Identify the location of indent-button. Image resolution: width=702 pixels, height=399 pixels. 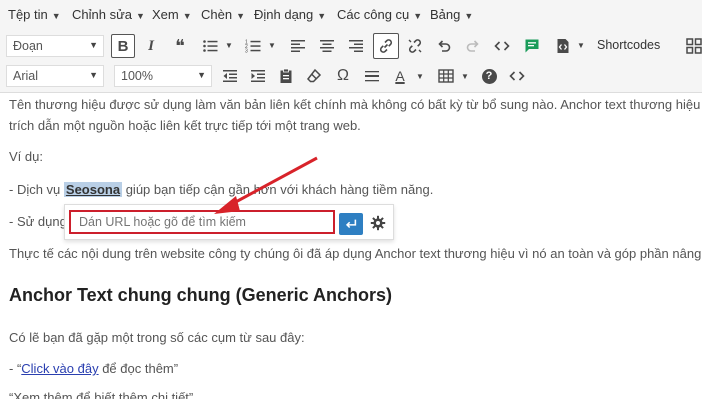
(258, 76).